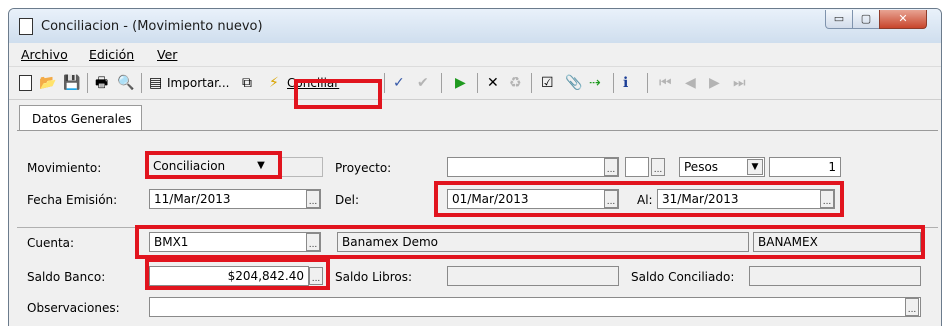 This screenshot has width=949, height=326. What do you see at coordinates (547, 83) in the screenshot?
I see `clipboard-icon: ☑` at bounding box center [547, 83].